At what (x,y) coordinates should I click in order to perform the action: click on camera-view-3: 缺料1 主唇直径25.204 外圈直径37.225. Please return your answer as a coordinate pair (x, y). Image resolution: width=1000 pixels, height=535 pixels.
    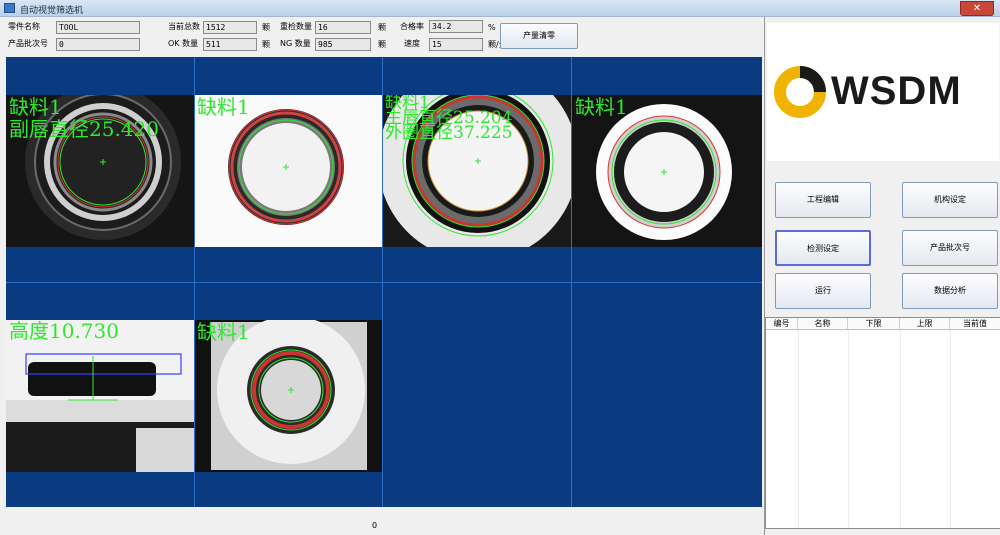
    Looking at the image, I should click on (477, 171).